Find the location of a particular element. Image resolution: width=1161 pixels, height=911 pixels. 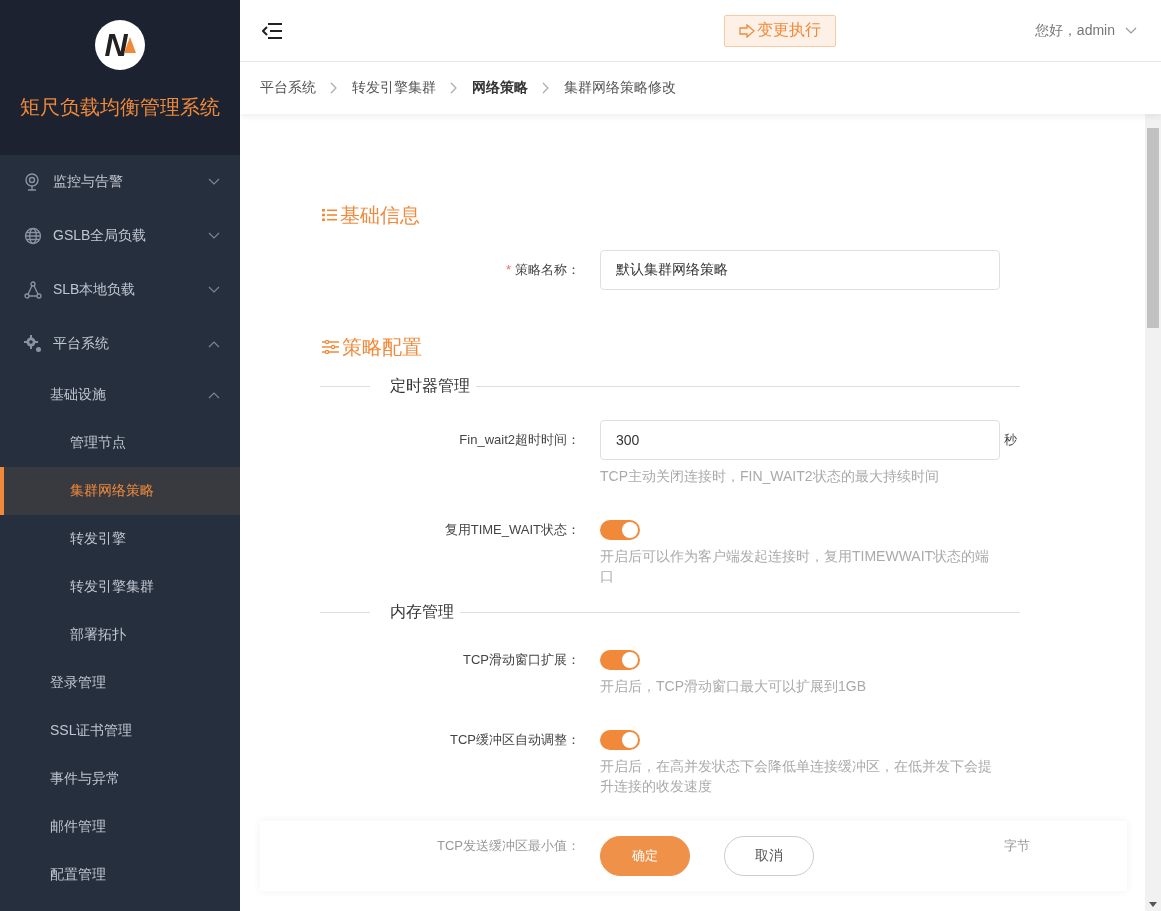

menu-item: 监控与告警 is located at coordinates (120, 182).